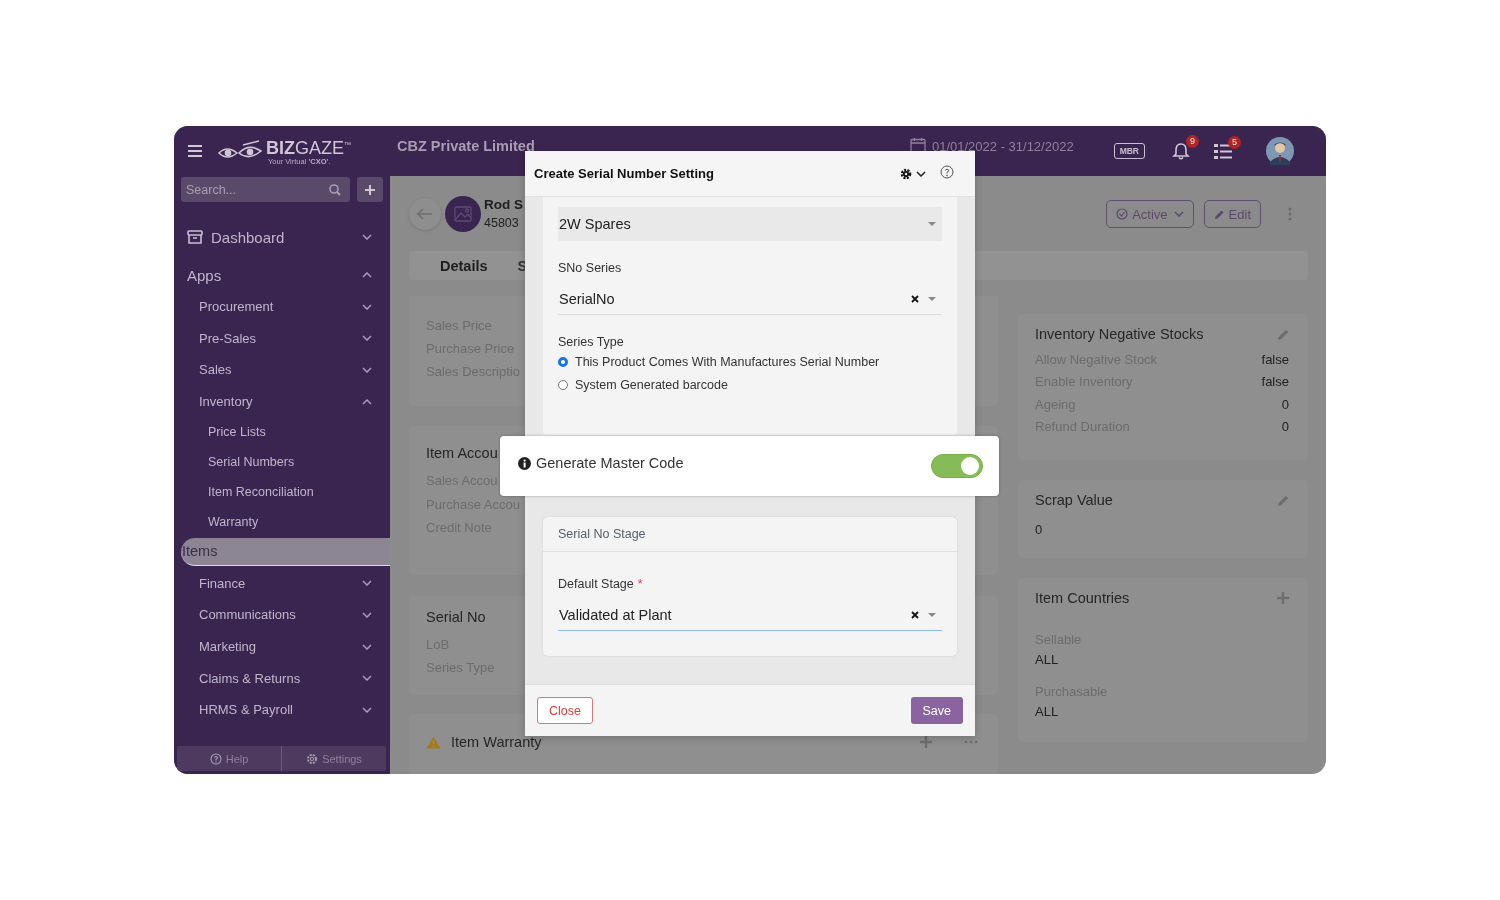 This screenshot has height=900, width=1500. What do you see at coordinates (750, 534) in the screenshot?
I see `section-title: Serial No Stage` at bounding box center [750, 534].